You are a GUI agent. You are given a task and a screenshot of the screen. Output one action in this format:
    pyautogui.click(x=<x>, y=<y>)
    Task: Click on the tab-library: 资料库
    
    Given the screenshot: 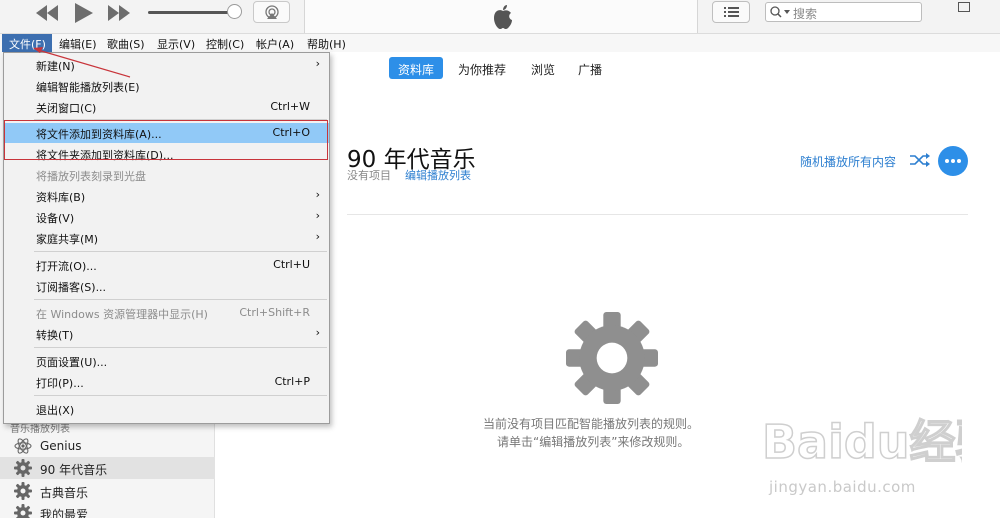 What is the action you would take?
    pyautogui.click(x=416, y=68)
    